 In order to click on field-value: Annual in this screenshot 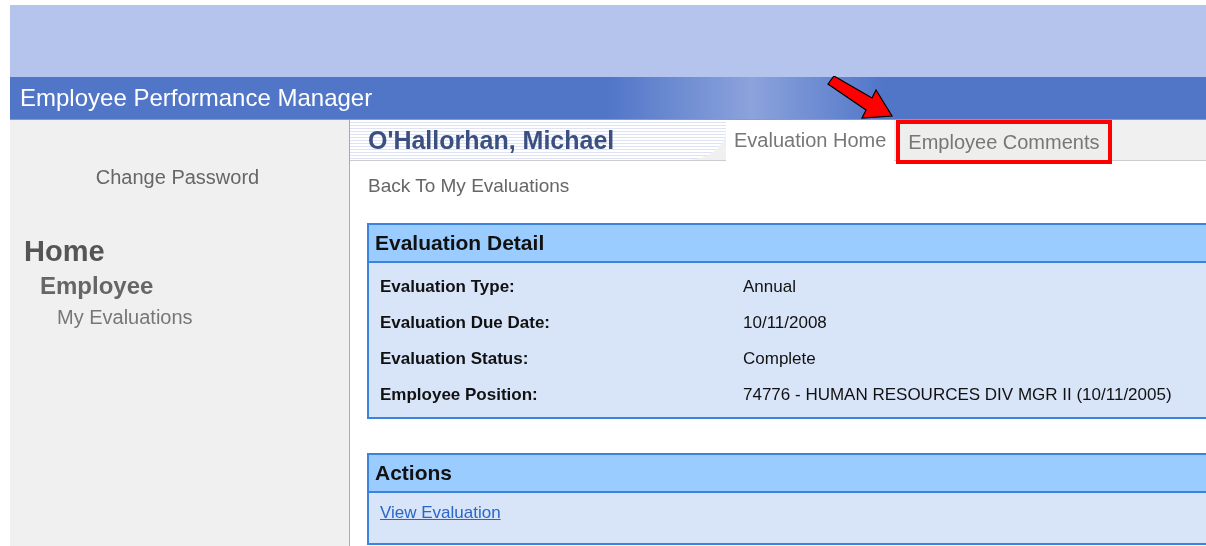, I will do `click(769, 287)`.